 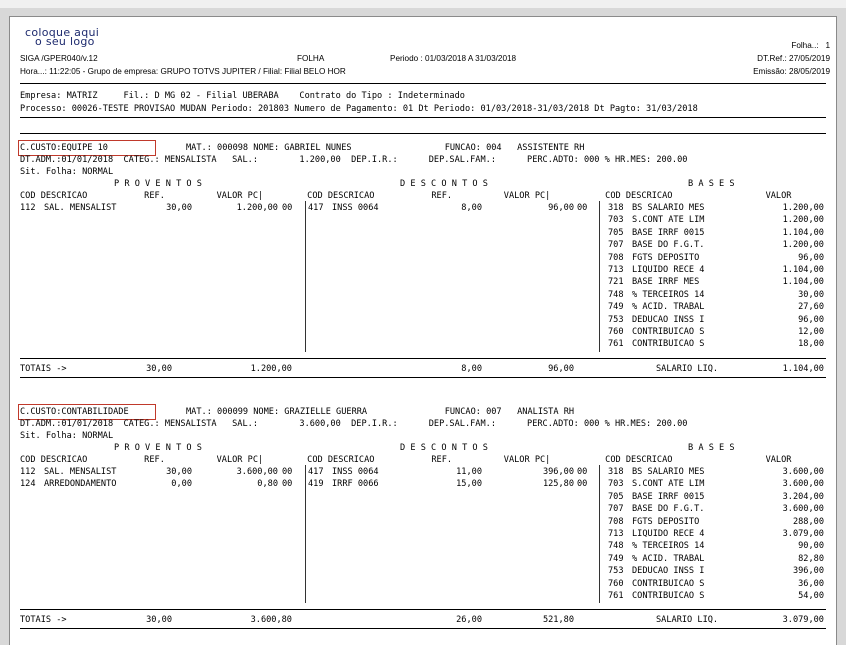 What do you see at coordinates (616, 220) in the screenshot?
I see `bases-cod: 703` at bounding box center [616, 220].